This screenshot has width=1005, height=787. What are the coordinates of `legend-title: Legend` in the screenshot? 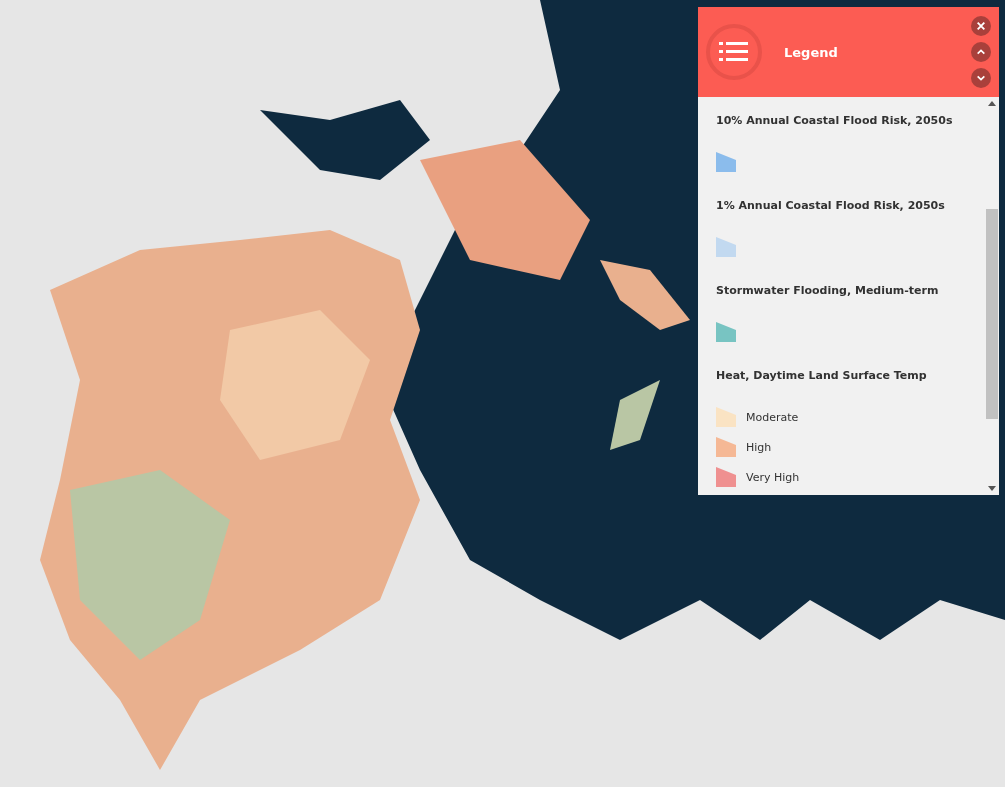 It's located at (811, 52).